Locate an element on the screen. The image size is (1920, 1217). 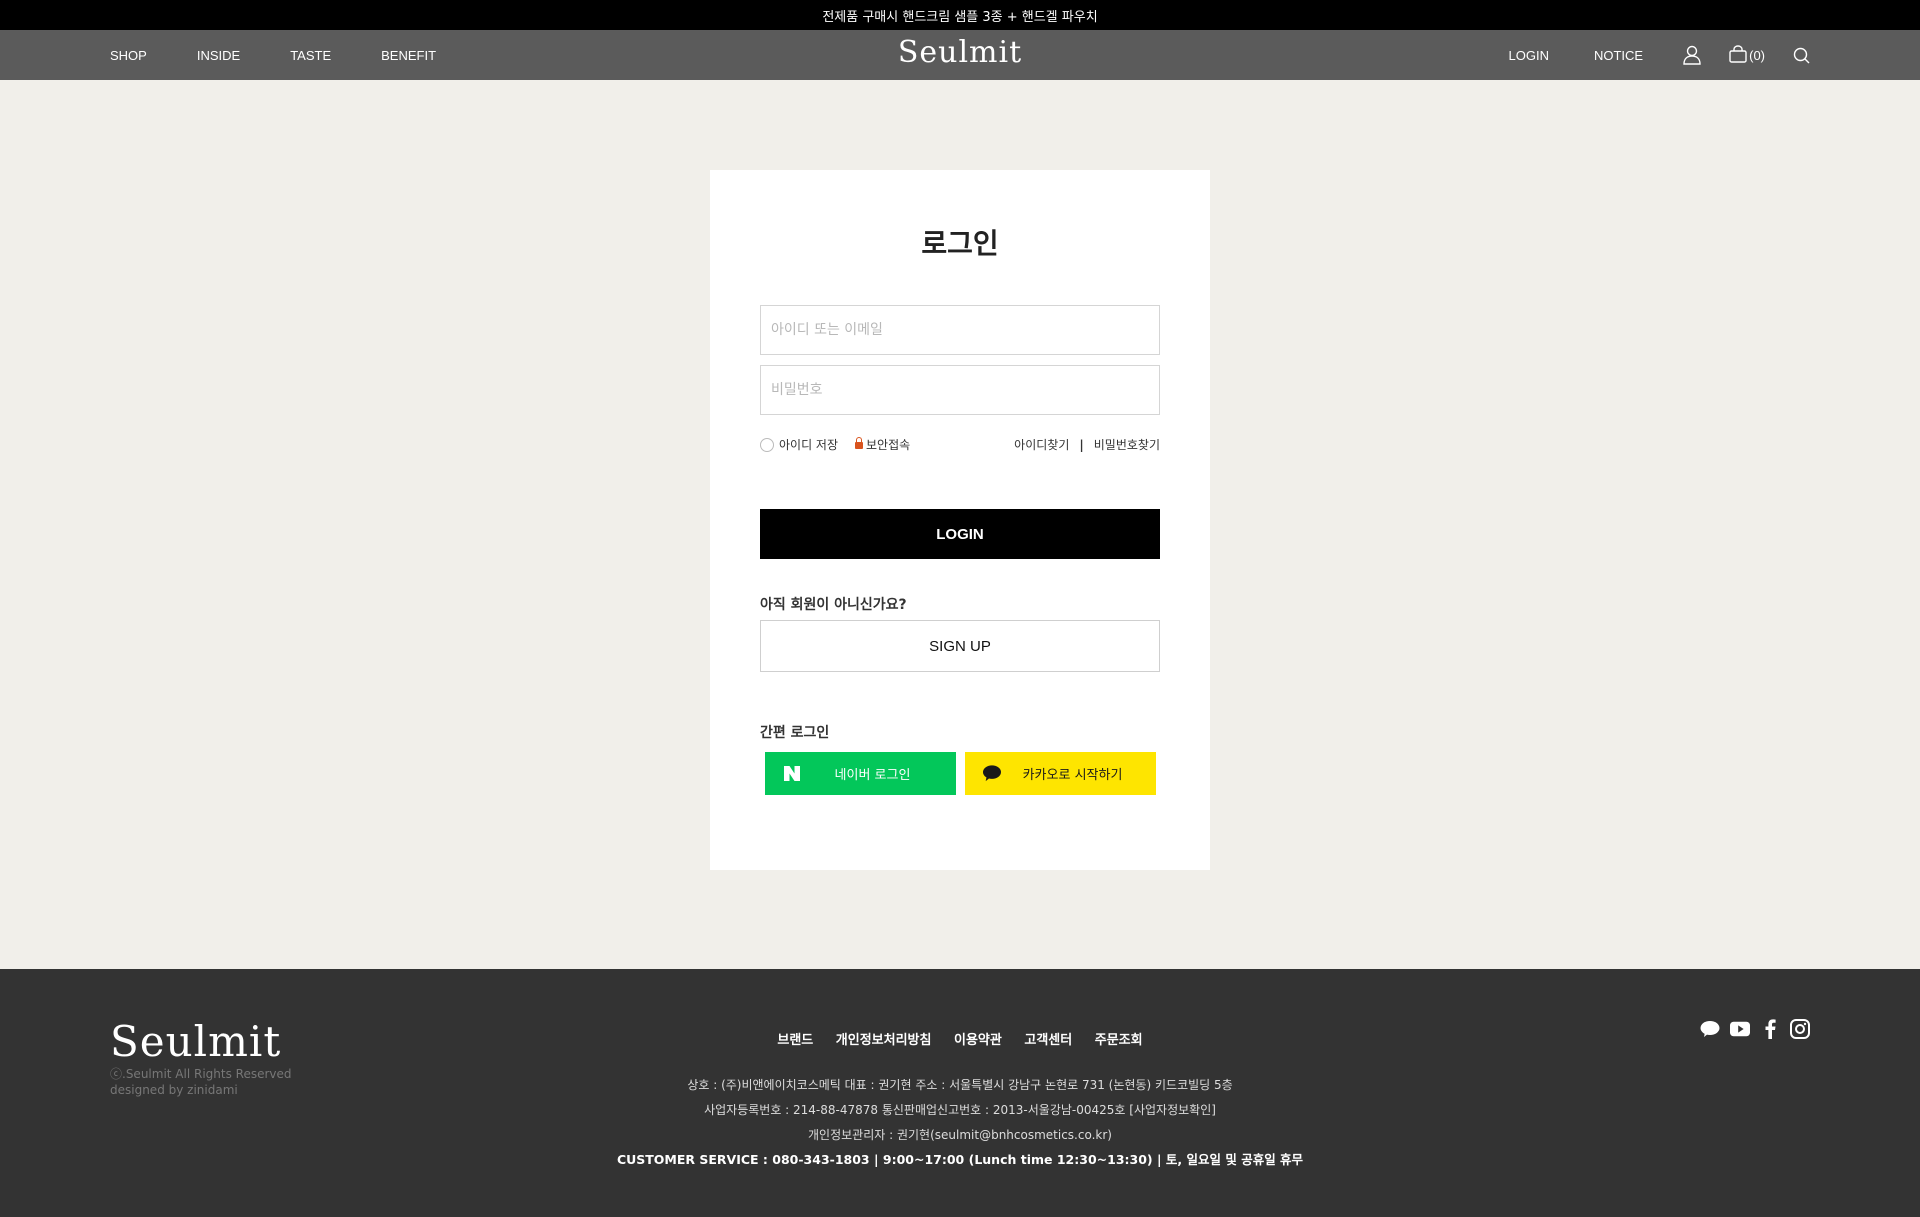
simple-login-heading: 간편 로그인 is located at coordinates (795, 733).